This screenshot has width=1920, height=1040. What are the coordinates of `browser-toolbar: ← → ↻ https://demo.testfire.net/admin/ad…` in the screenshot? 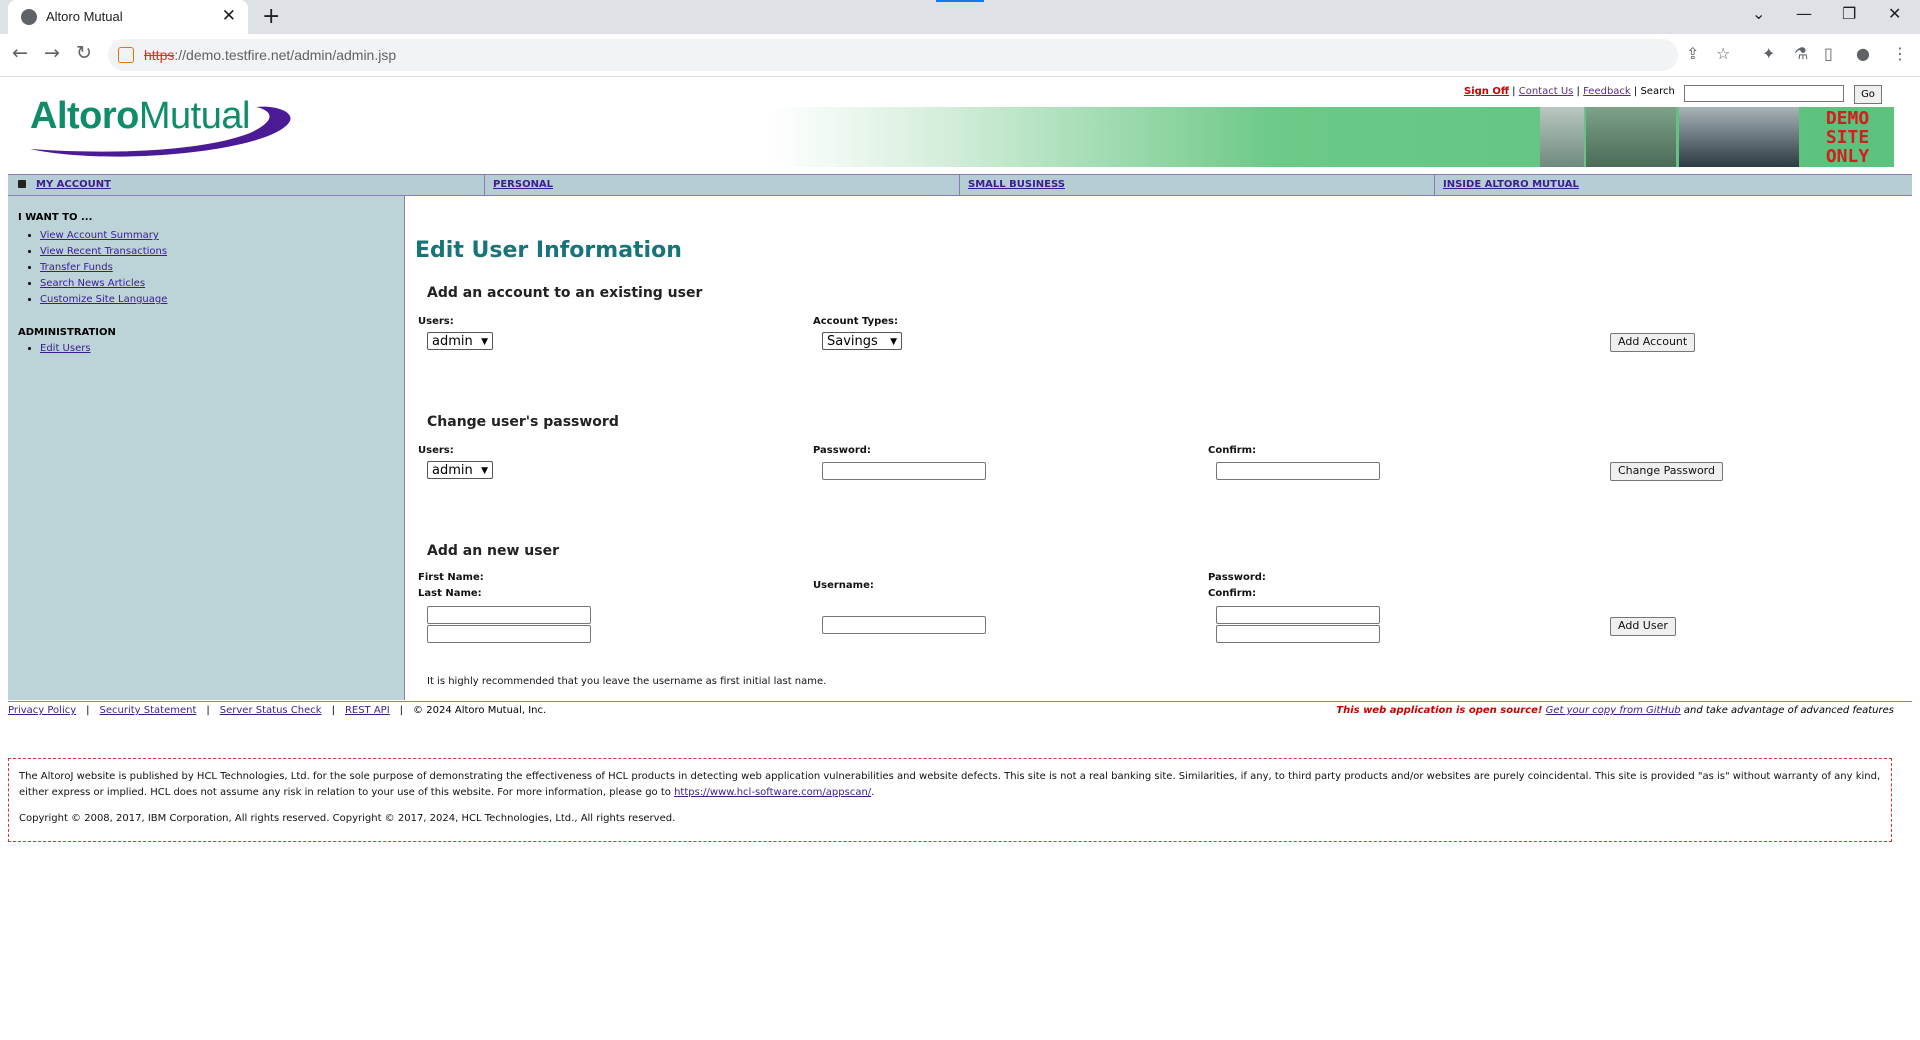 It's located at (960, 55).